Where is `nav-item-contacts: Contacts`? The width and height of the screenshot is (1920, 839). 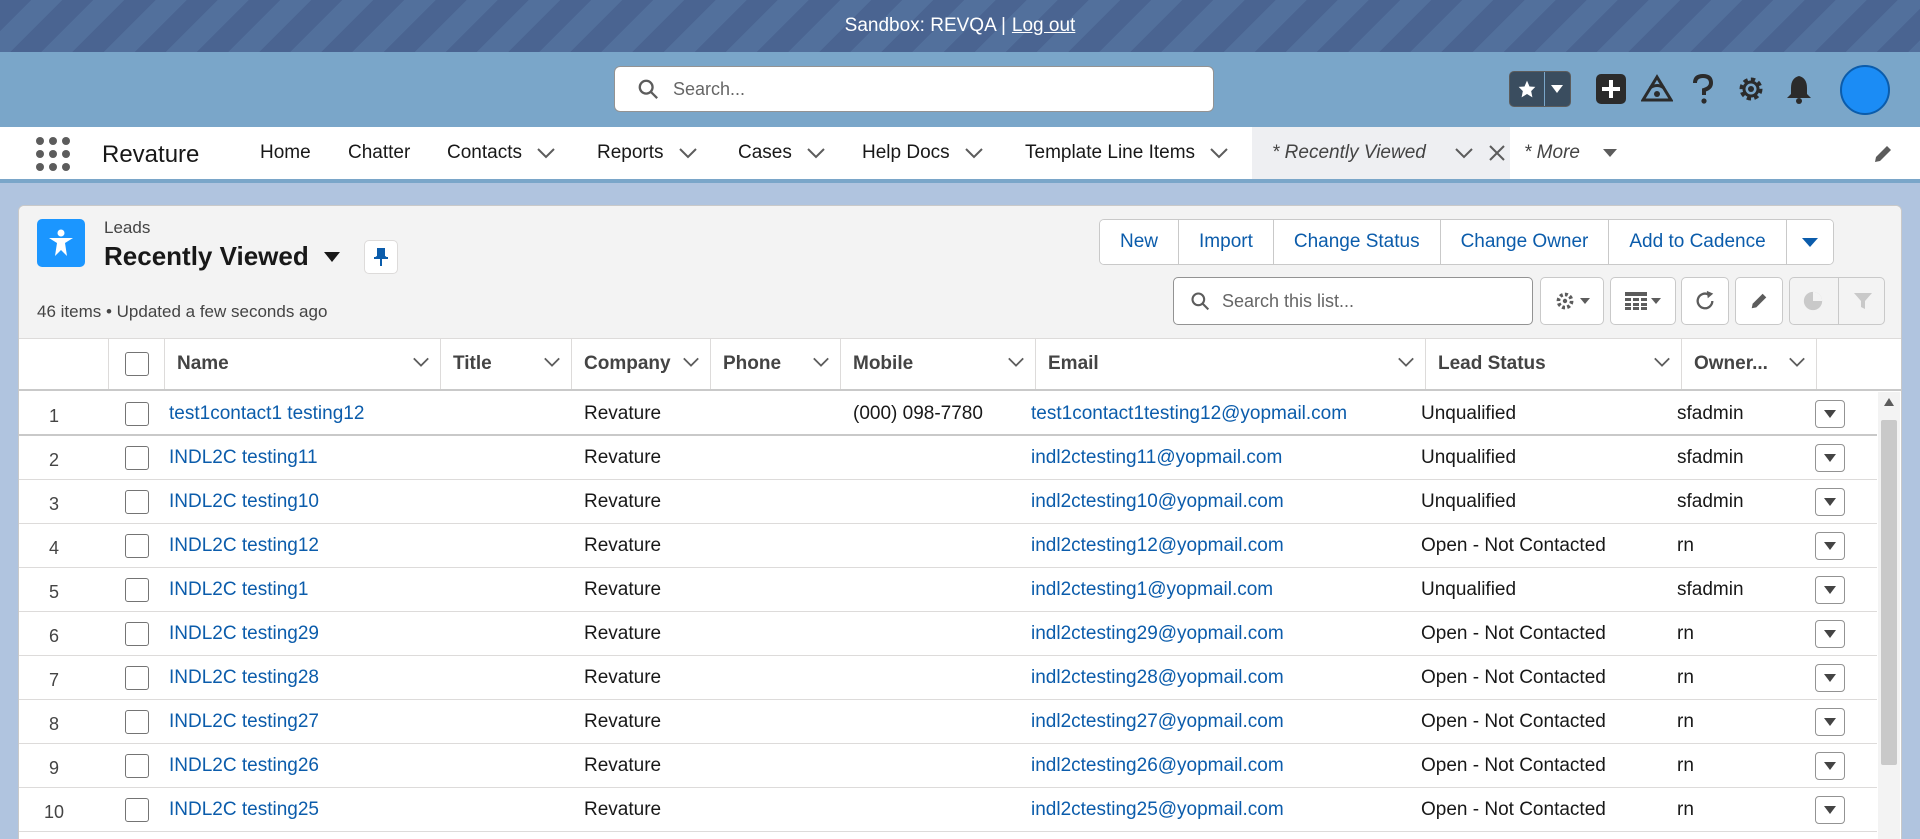
nav-item-contacts: Contacts is located at coordinates (501, 153).